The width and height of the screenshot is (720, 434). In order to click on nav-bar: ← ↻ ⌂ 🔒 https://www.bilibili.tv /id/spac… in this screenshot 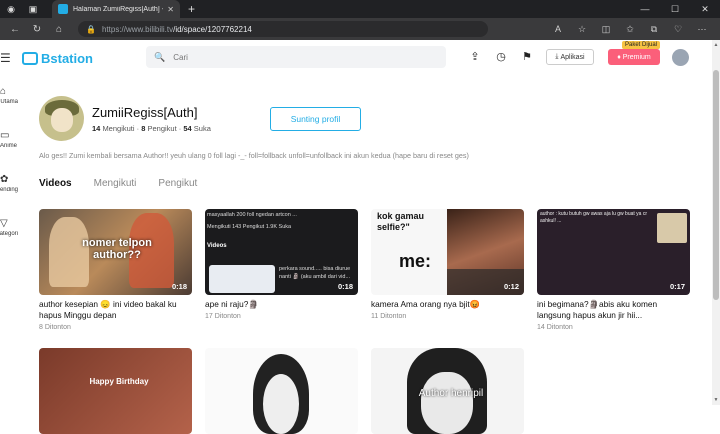, I will do `click(360, 29)`.